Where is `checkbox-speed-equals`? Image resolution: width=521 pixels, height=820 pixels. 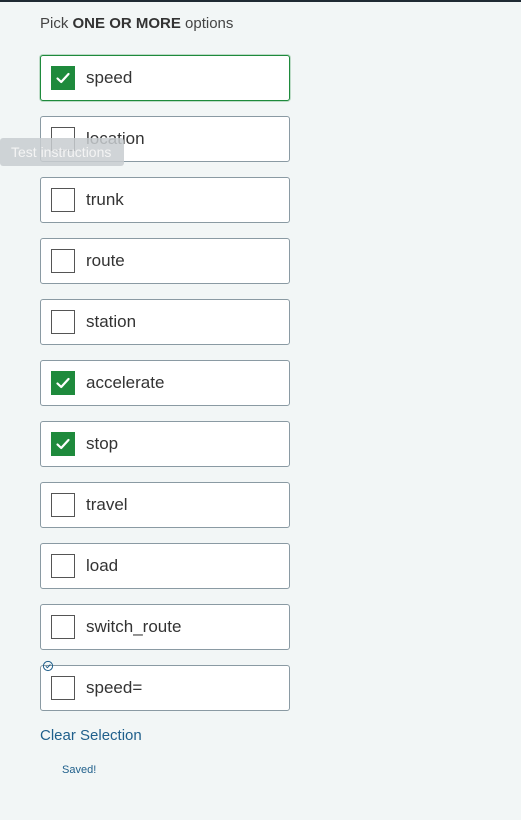
checkbox-speed-equals is located at coordinates (63, 688).